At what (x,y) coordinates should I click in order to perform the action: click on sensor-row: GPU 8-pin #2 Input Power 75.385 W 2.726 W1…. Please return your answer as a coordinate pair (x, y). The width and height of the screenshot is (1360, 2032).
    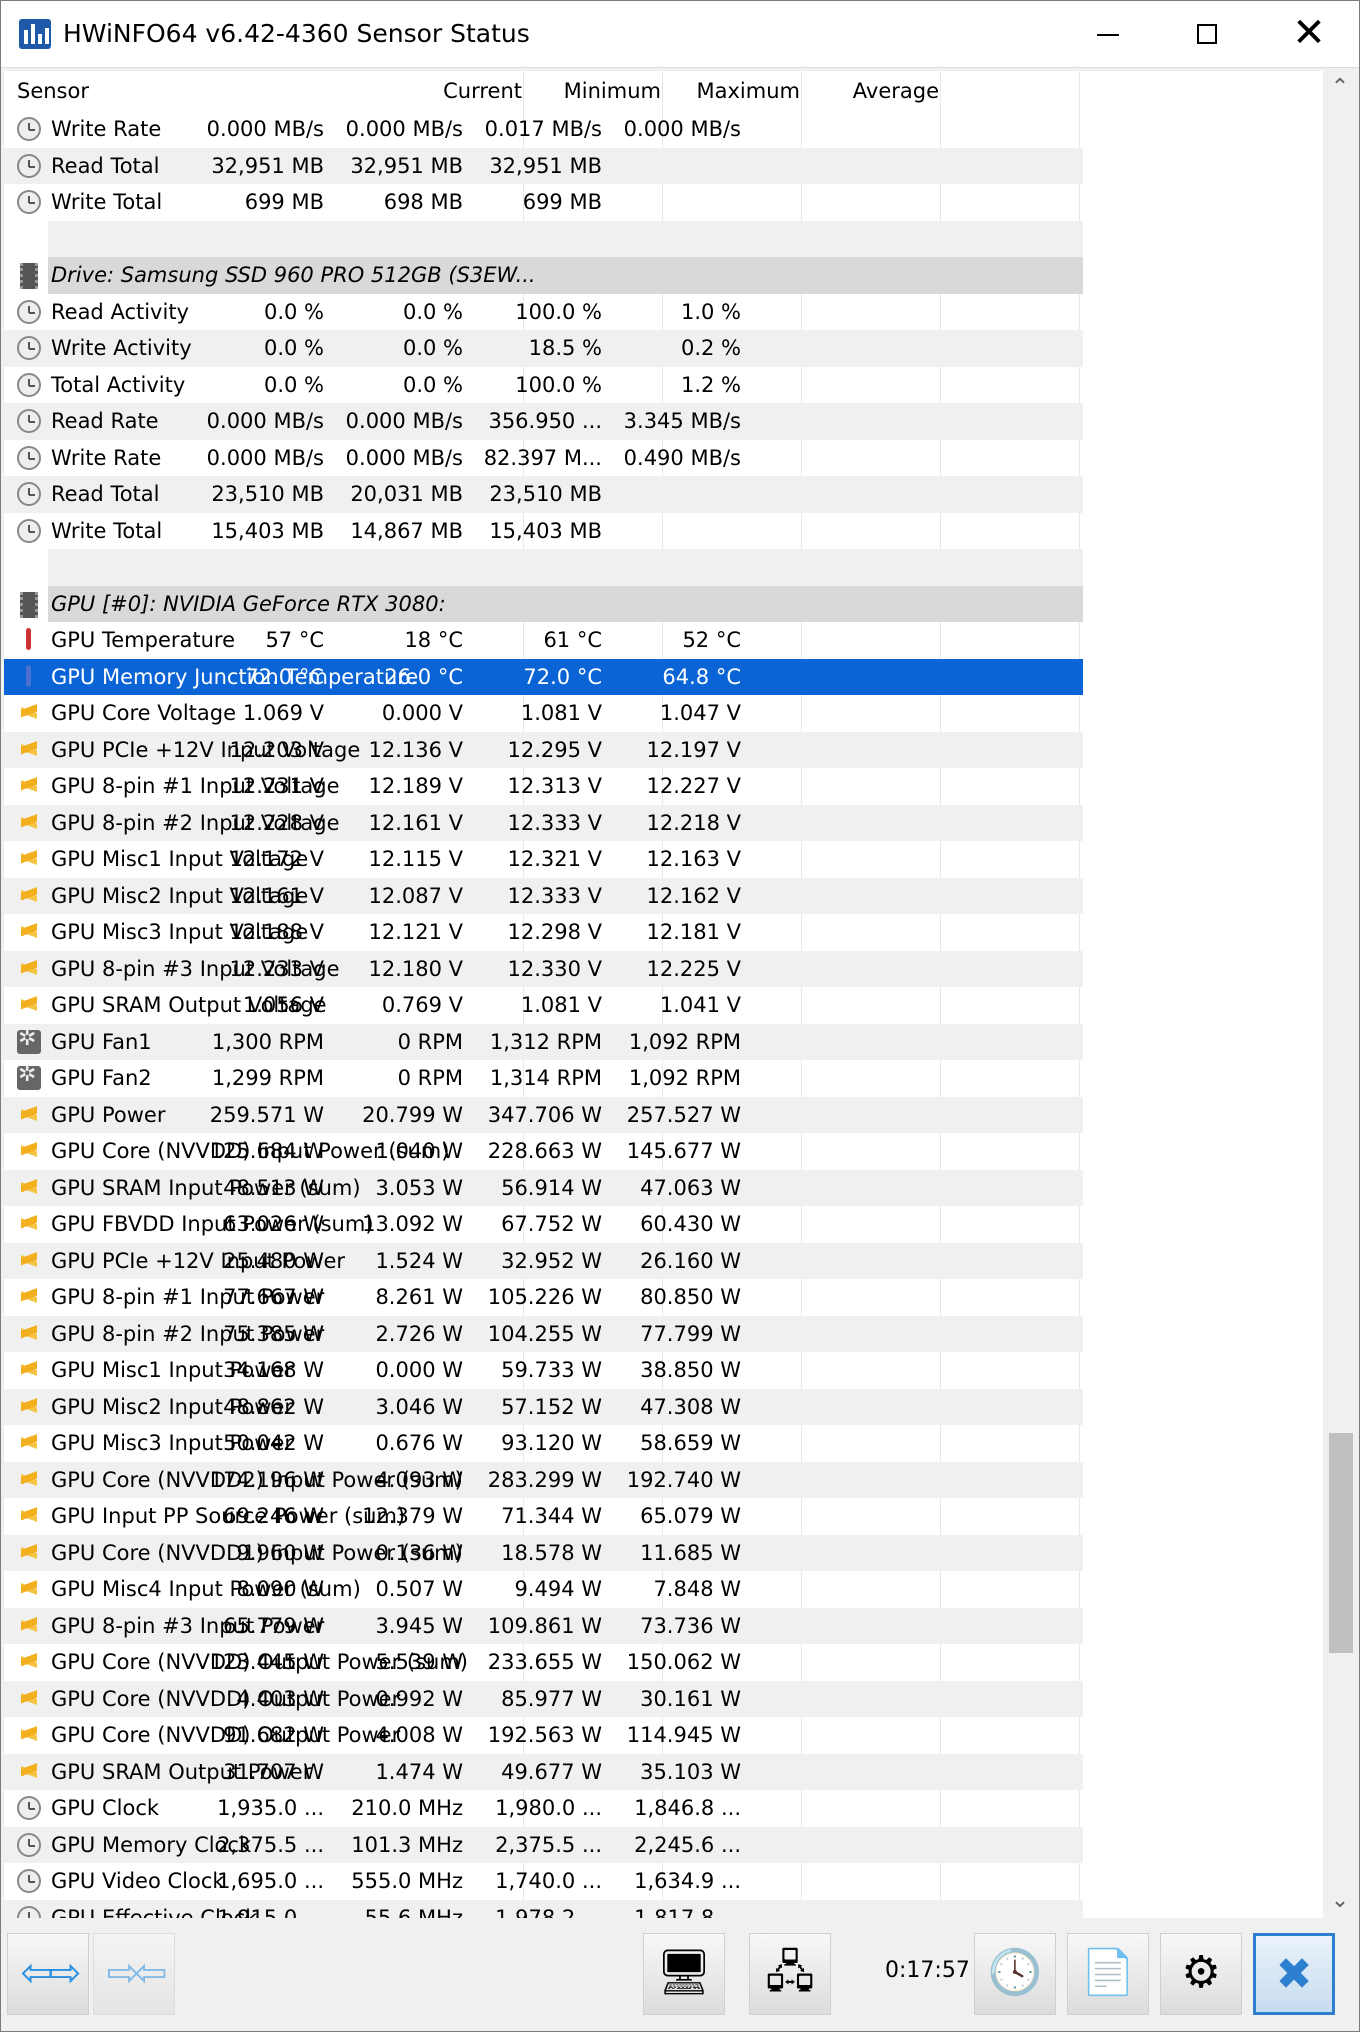
    Looking at the image, I should click on (543, 1333).